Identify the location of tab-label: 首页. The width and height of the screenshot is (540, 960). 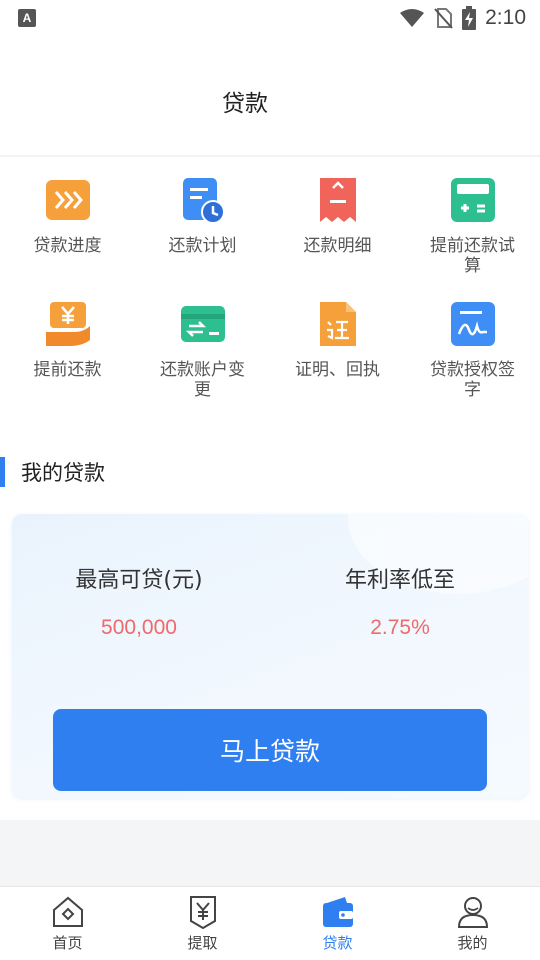
(67, 943).